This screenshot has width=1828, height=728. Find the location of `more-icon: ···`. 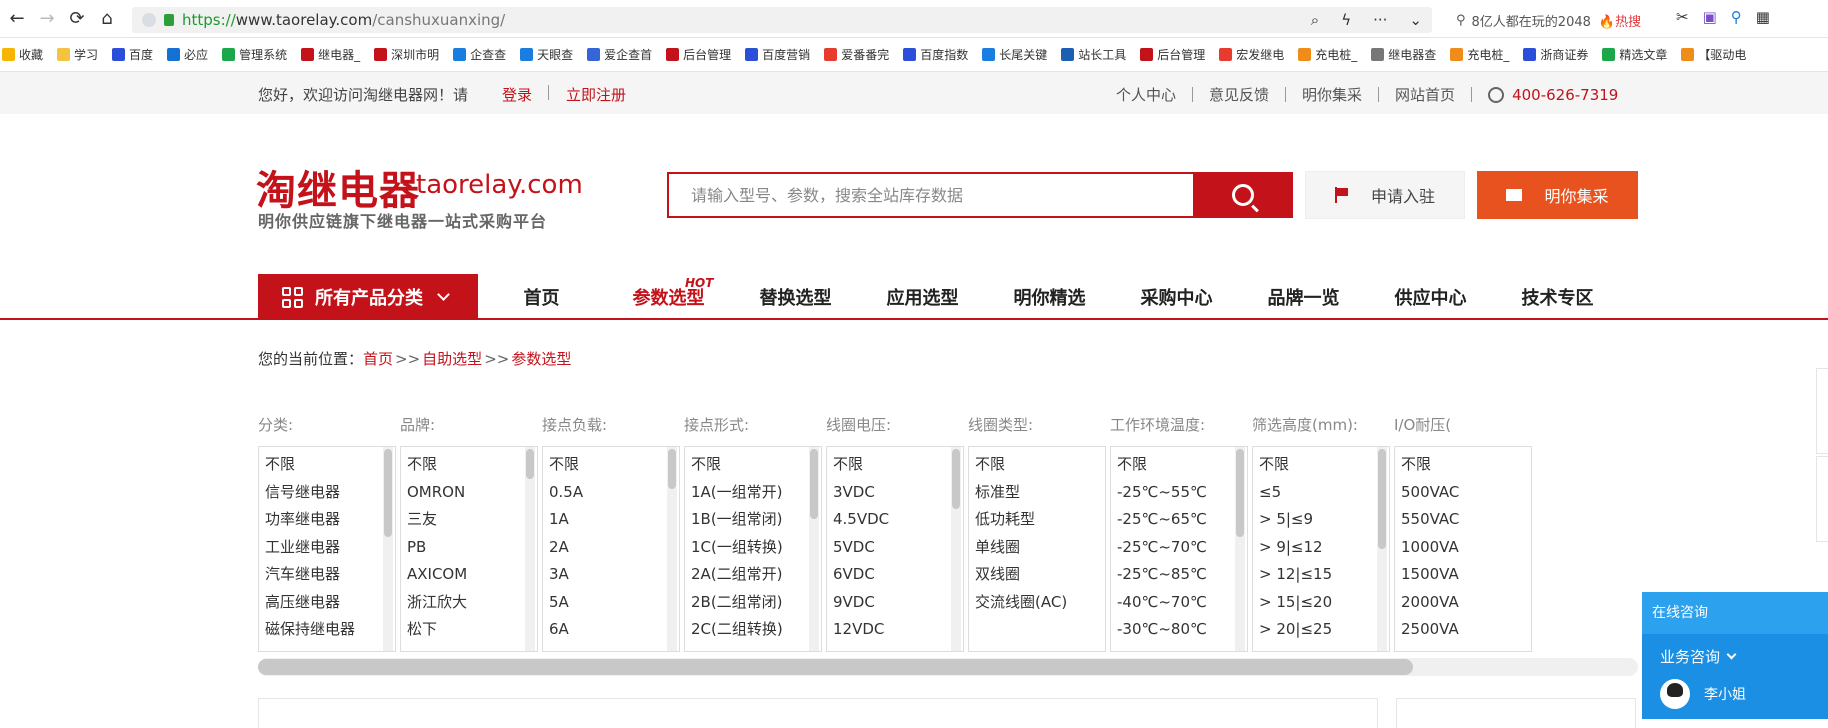

more-icon: ··· is located at coordinates (1380, 20).